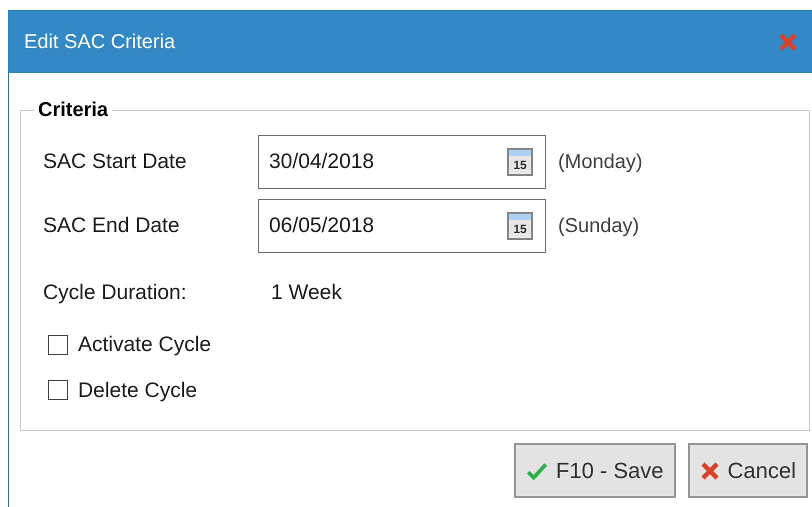 The height and width of the screenshot is (507, 812). I want to click on date-value: 06/05/2018, so click(321, 226).